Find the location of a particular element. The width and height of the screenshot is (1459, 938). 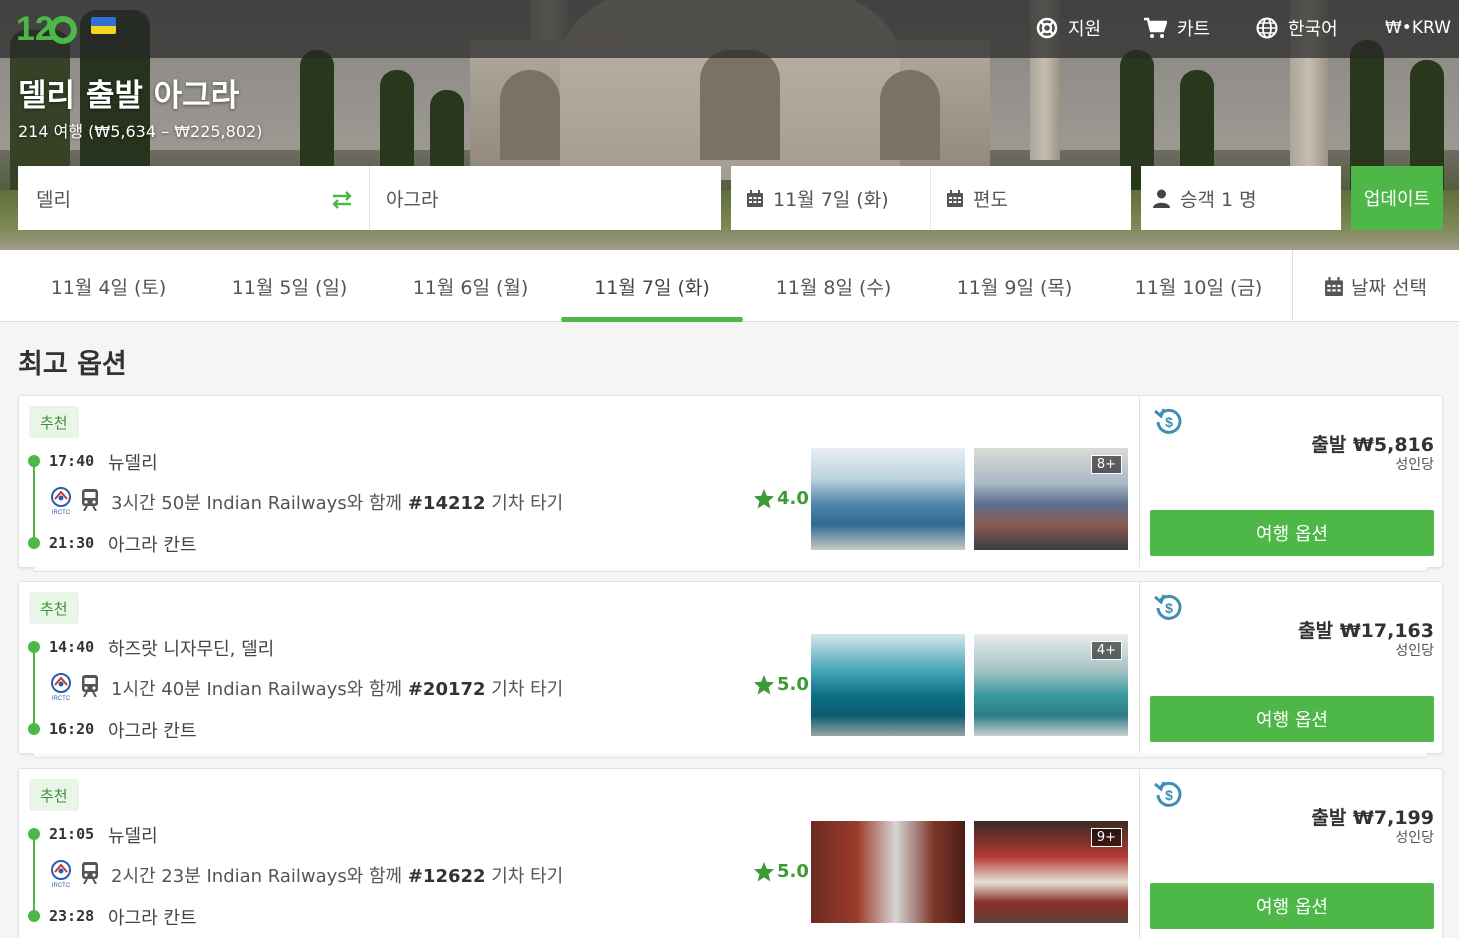

date-tab-nov-8: 11월 8일 (수) is located at coordinates (833, 286).